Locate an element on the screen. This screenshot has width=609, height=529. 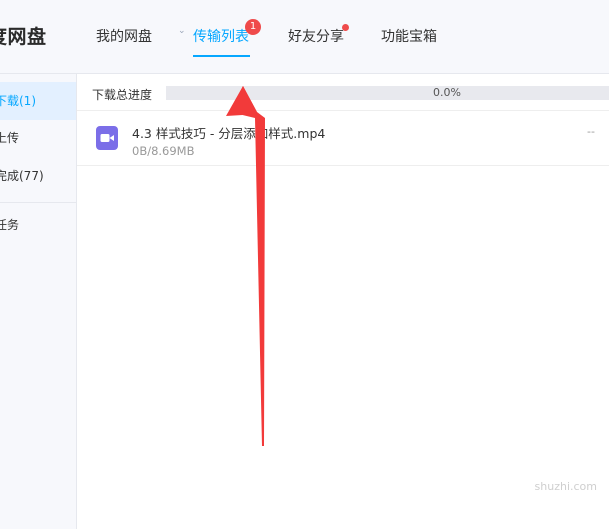
total-progress-label: 下载总进度 is located at coordinates (122, 95).